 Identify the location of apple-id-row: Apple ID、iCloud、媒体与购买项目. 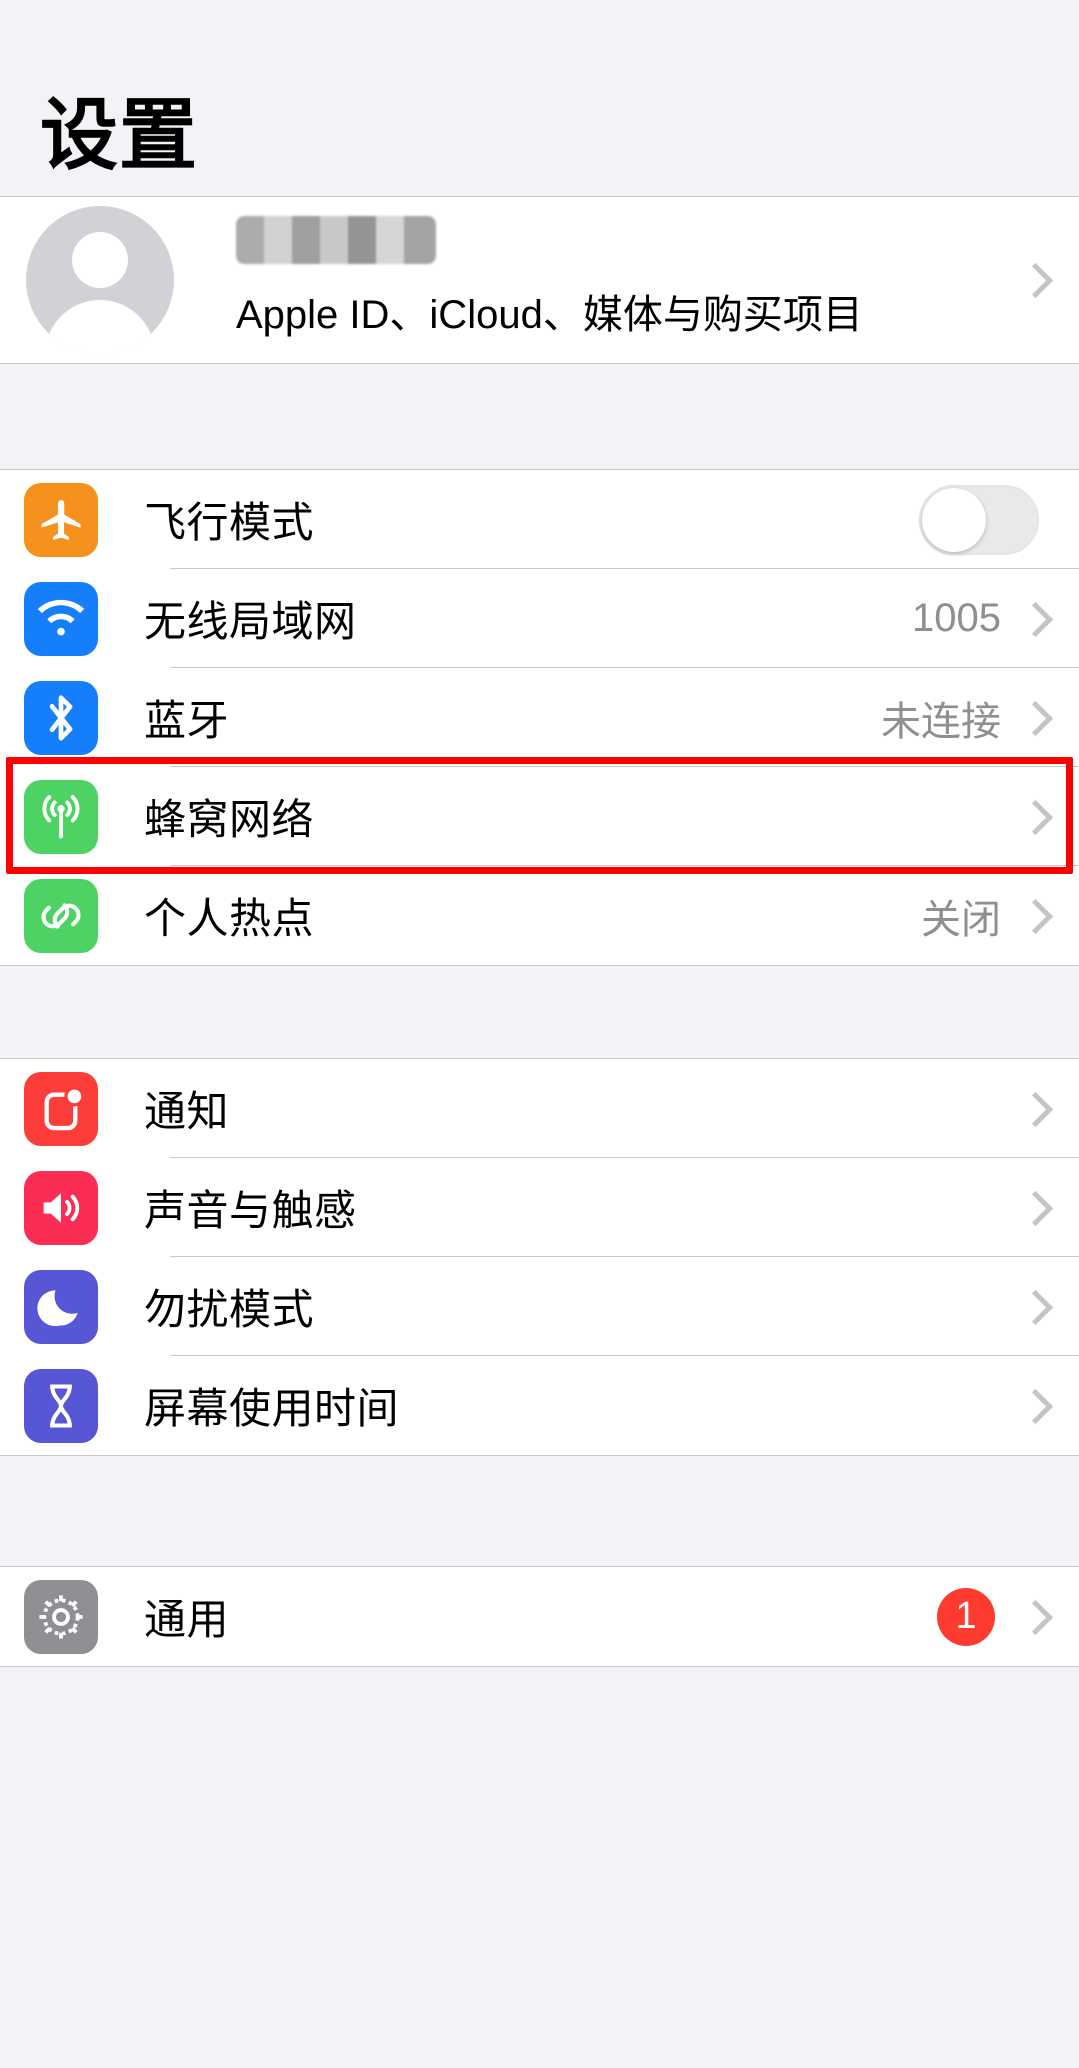
(539, 280).